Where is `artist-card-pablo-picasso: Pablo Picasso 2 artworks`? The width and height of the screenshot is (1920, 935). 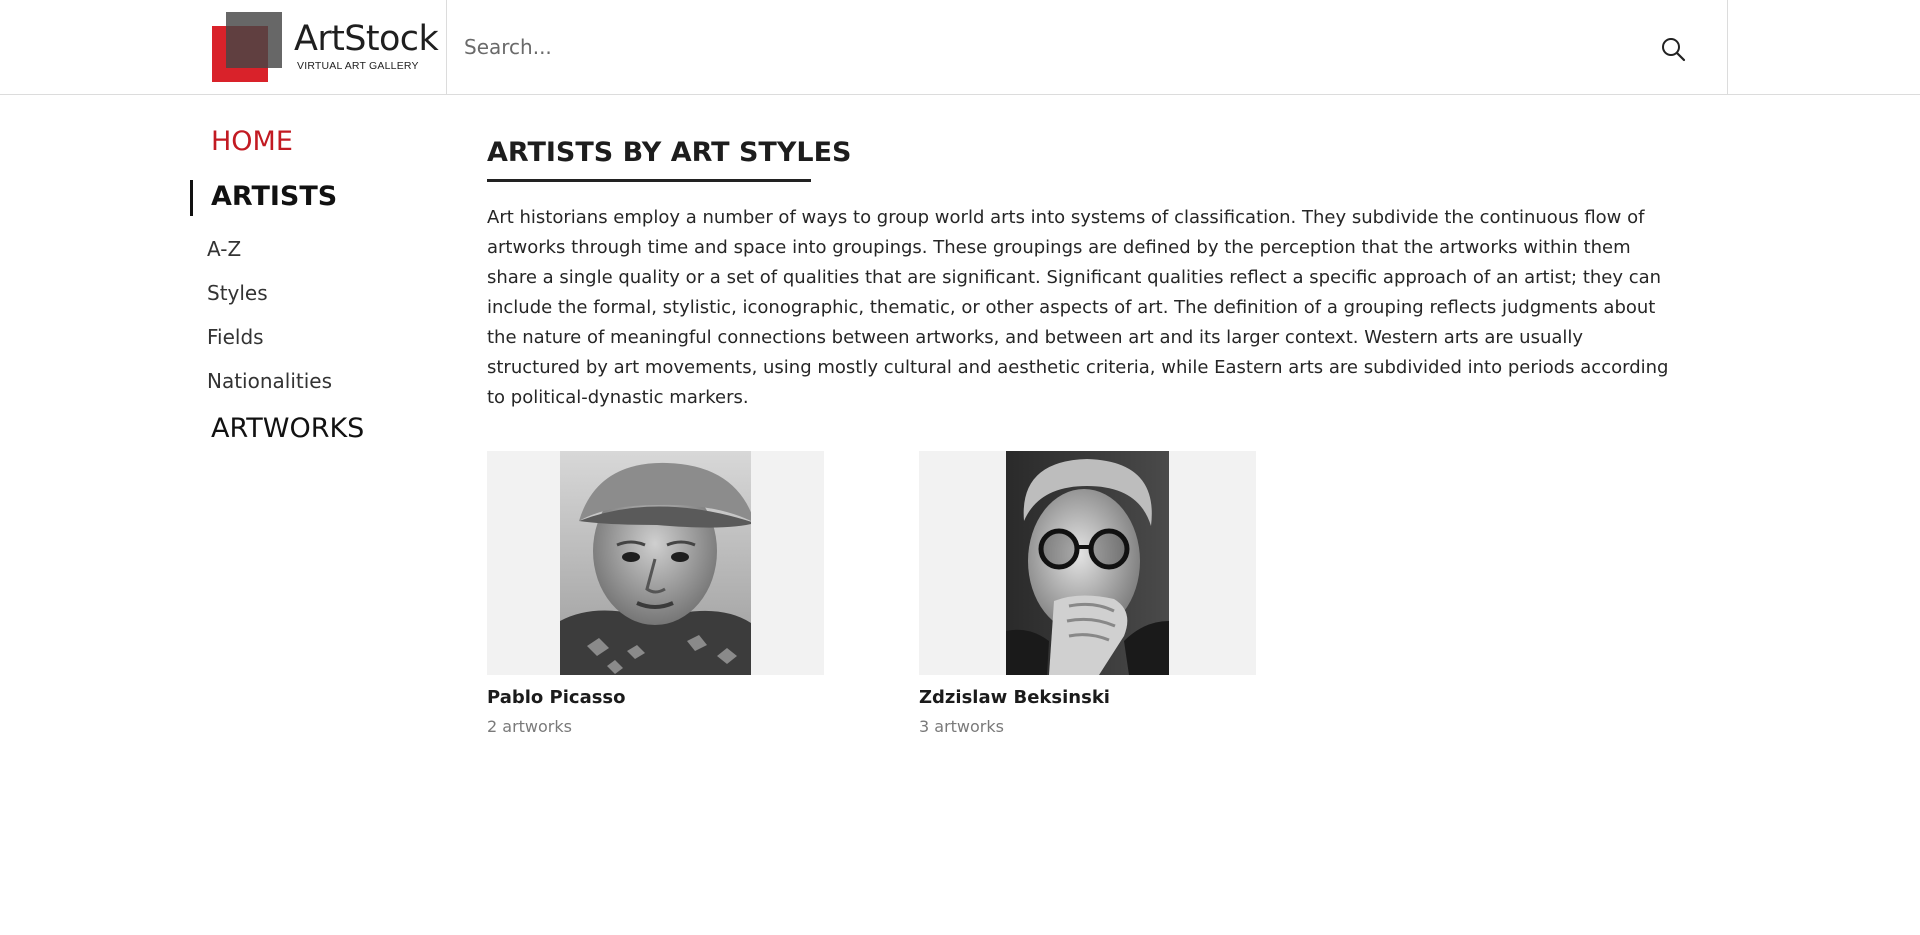
artist-card-pablo-picasso: Pablo Picasso 2 artworks is located at coordinates (655, 593).